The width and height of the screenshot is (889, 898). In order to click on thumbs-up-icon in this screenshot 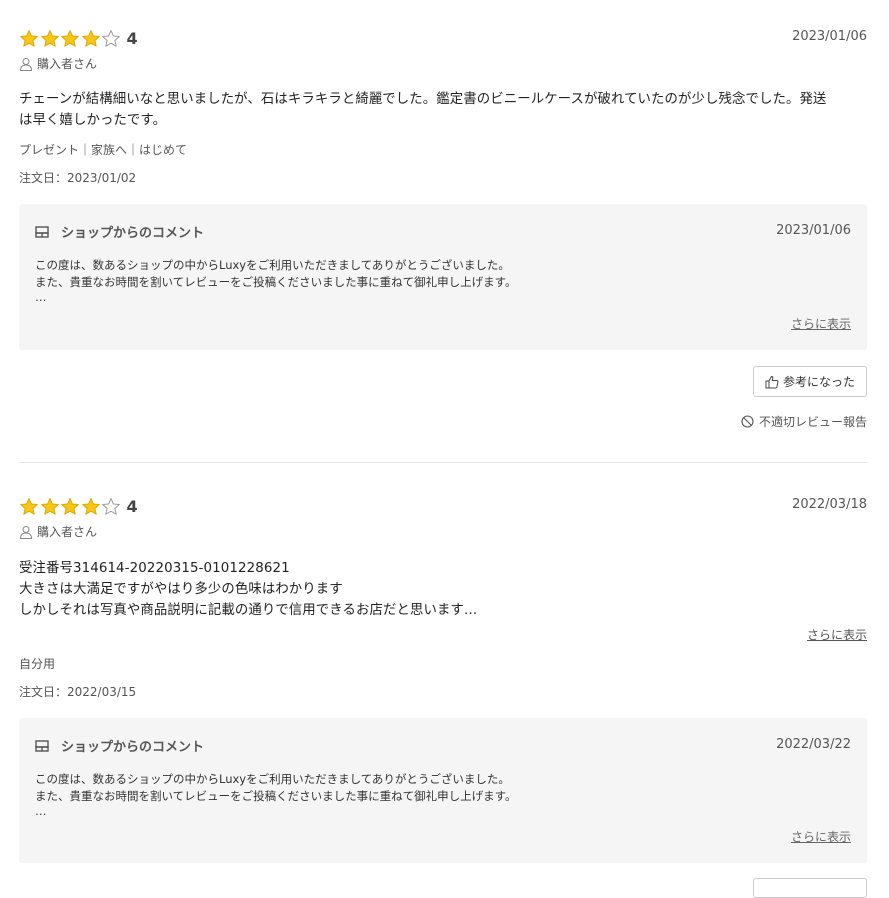, I will do `click(772, 381)`.